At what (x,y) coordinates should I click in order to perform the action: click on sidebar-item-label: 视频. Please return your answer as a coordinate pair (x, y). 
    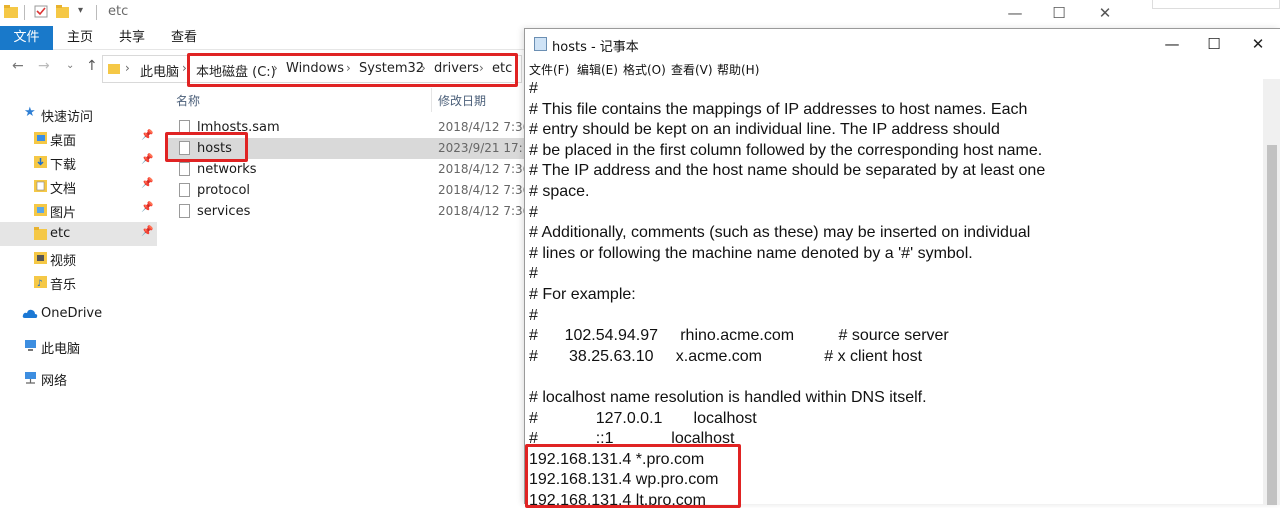
    Looking at the image, I should click on (63, 261).